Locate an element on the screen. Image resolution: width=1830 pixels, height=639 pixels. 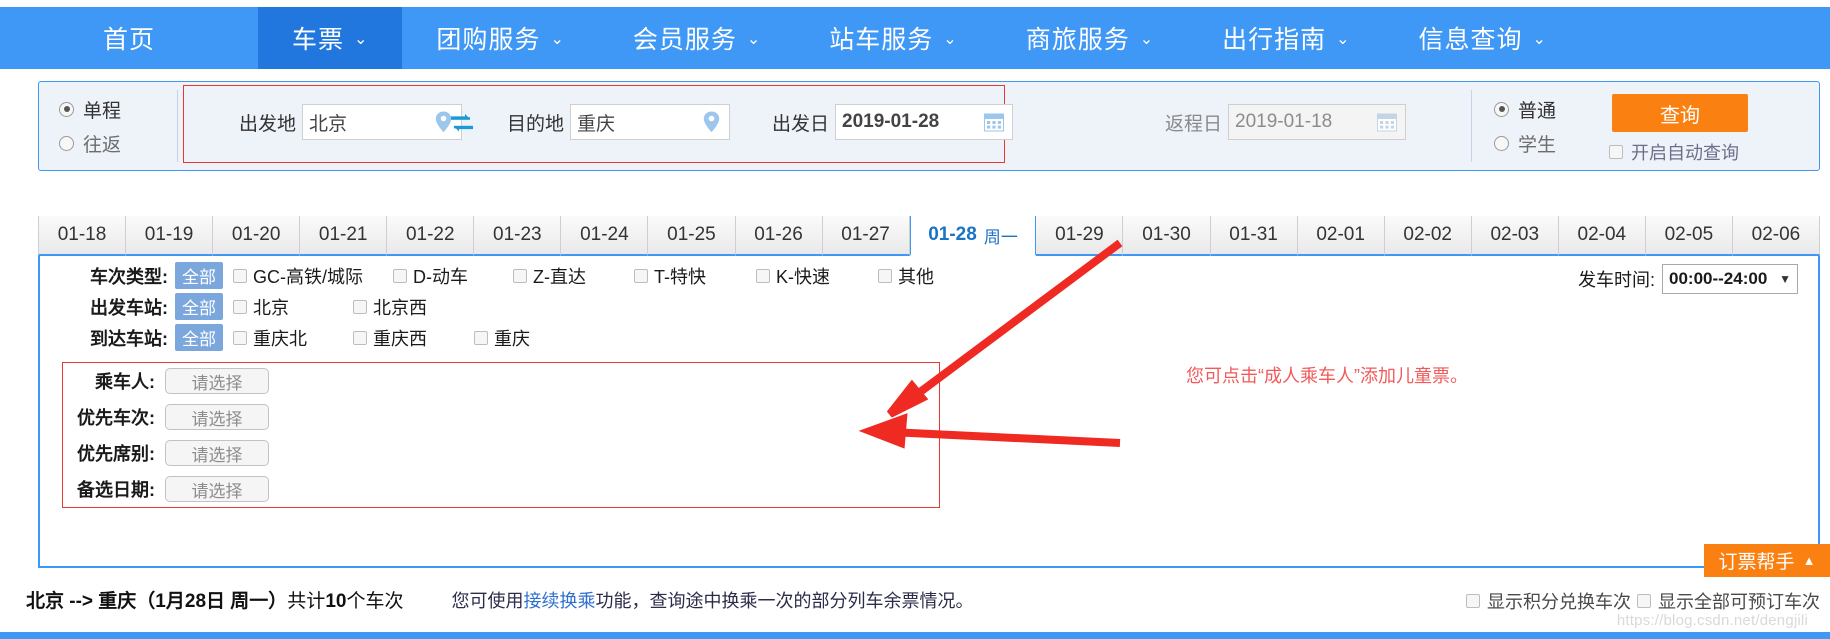
date-tab-label: 02-04 is located at coordinates (1602, 234).